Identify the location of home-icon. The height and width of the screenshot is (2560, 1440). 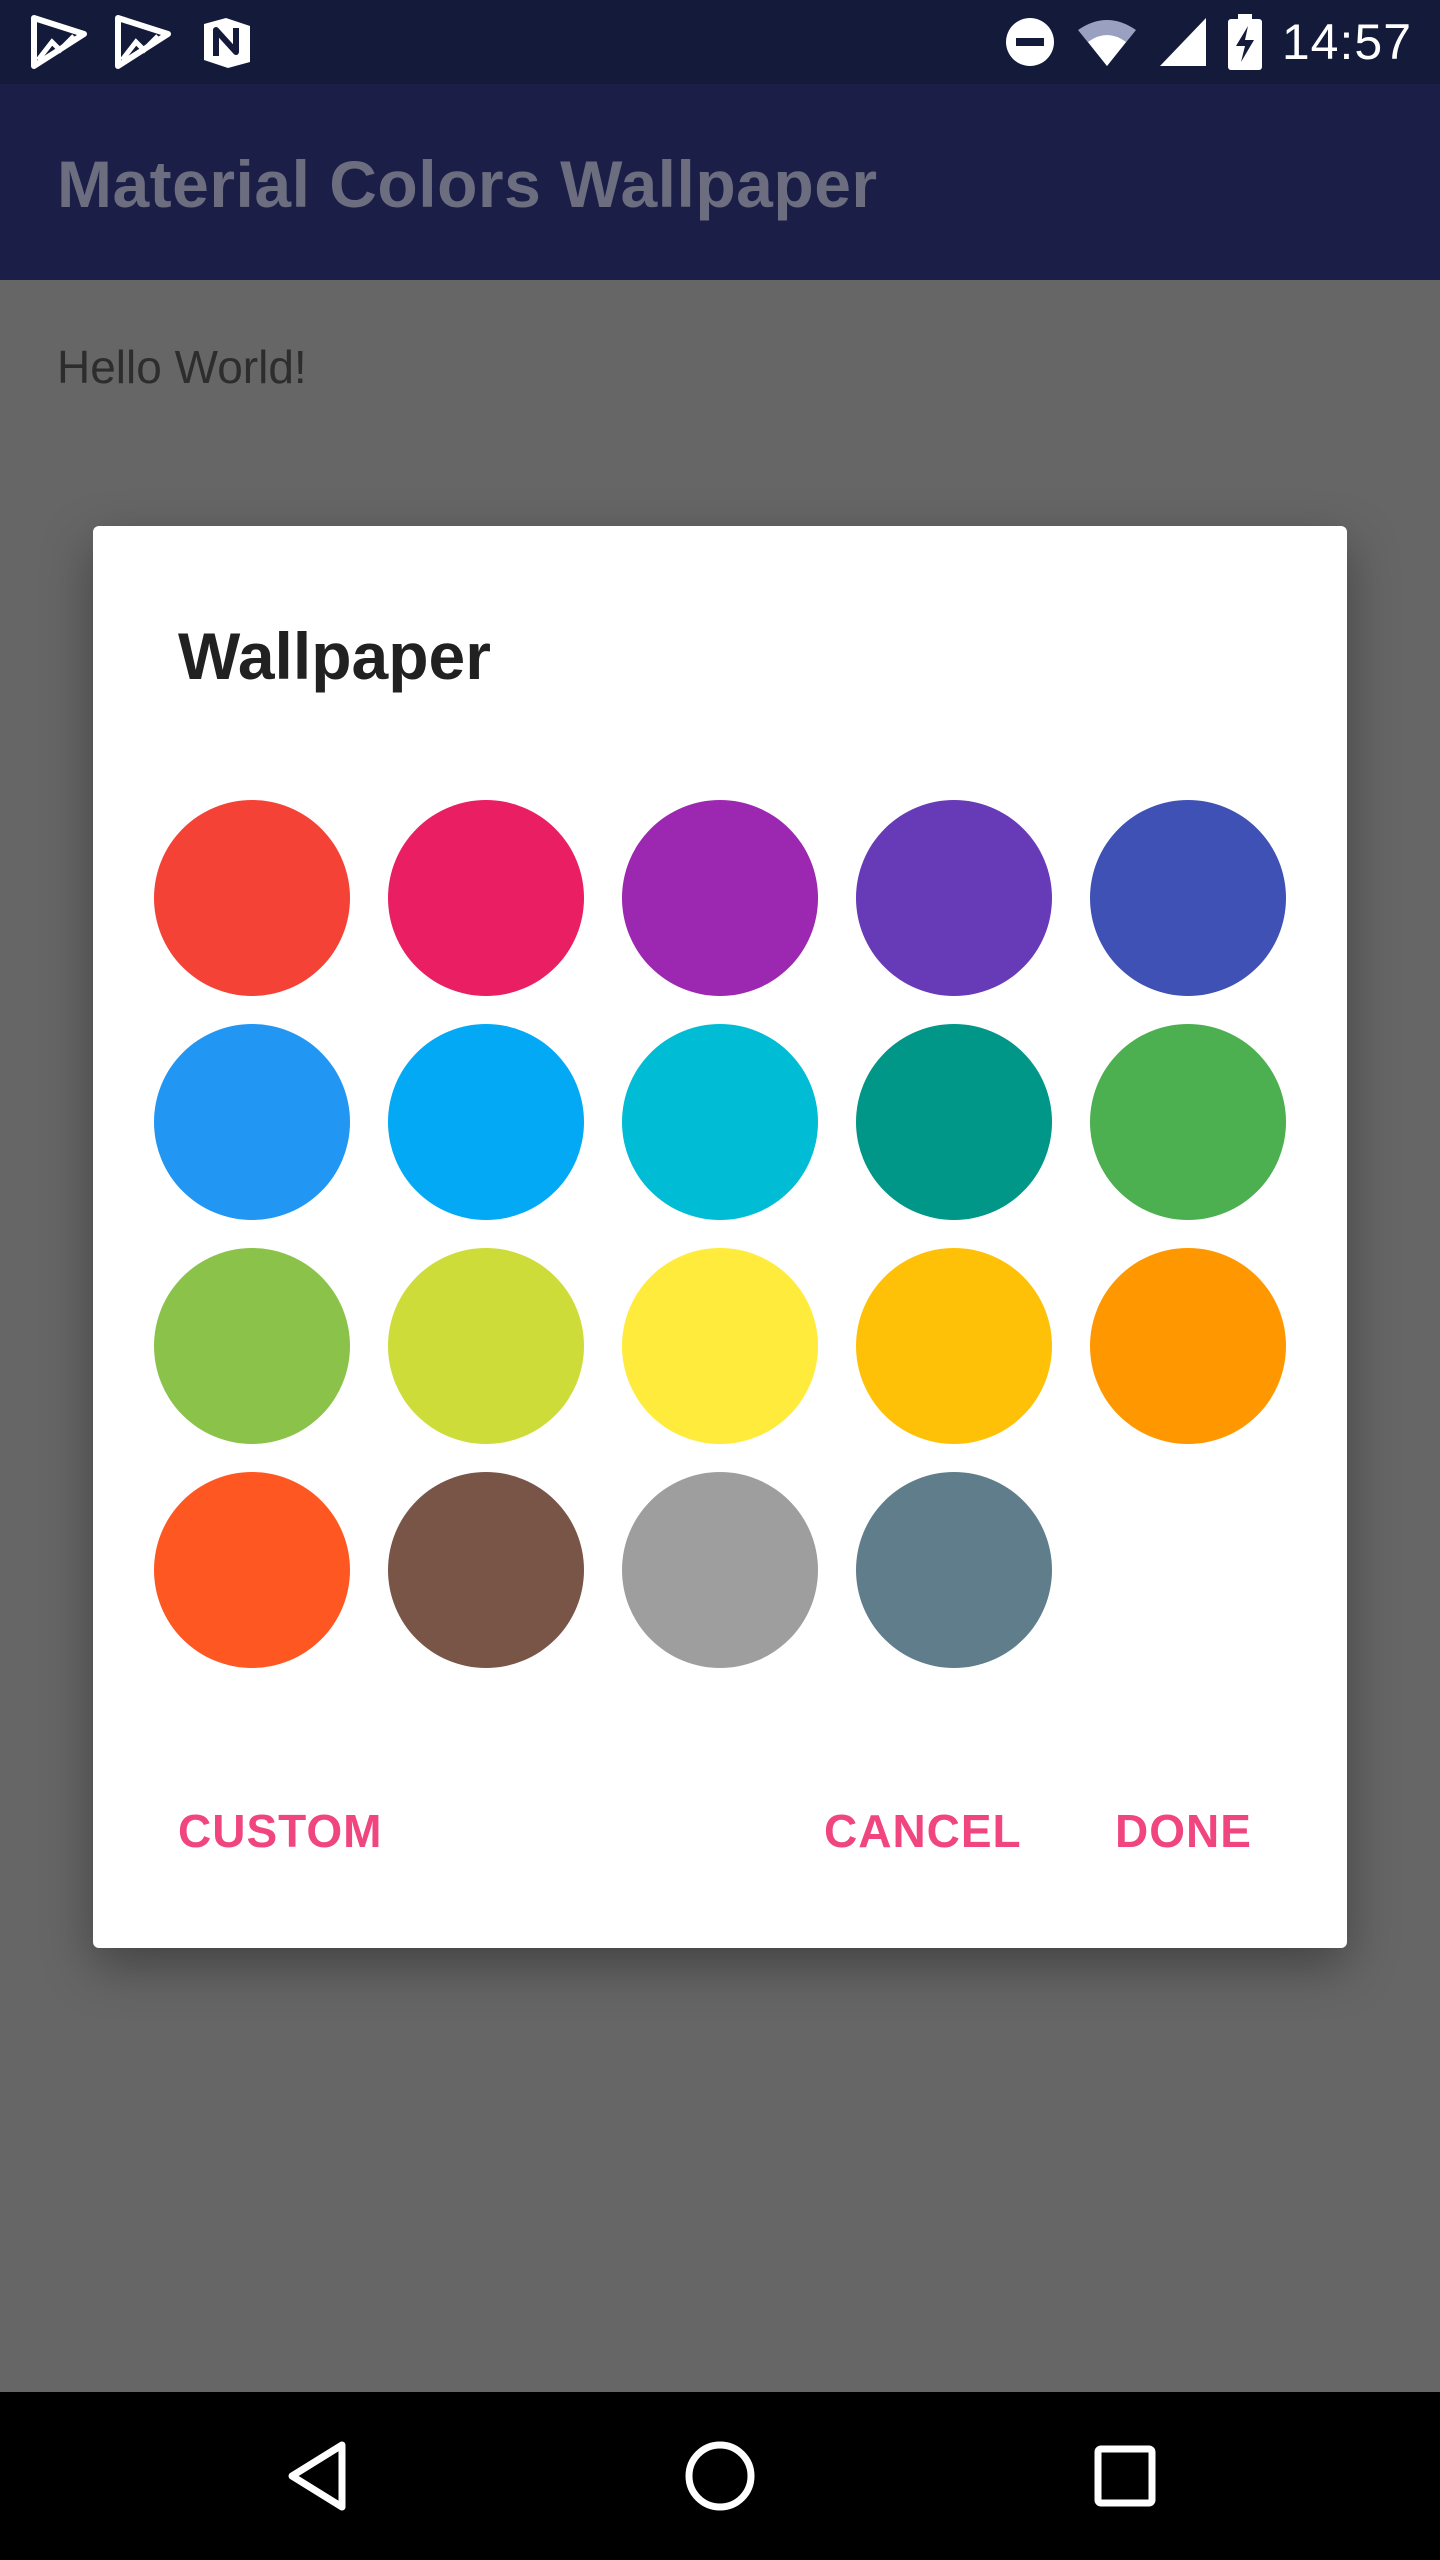
(720, 2476).